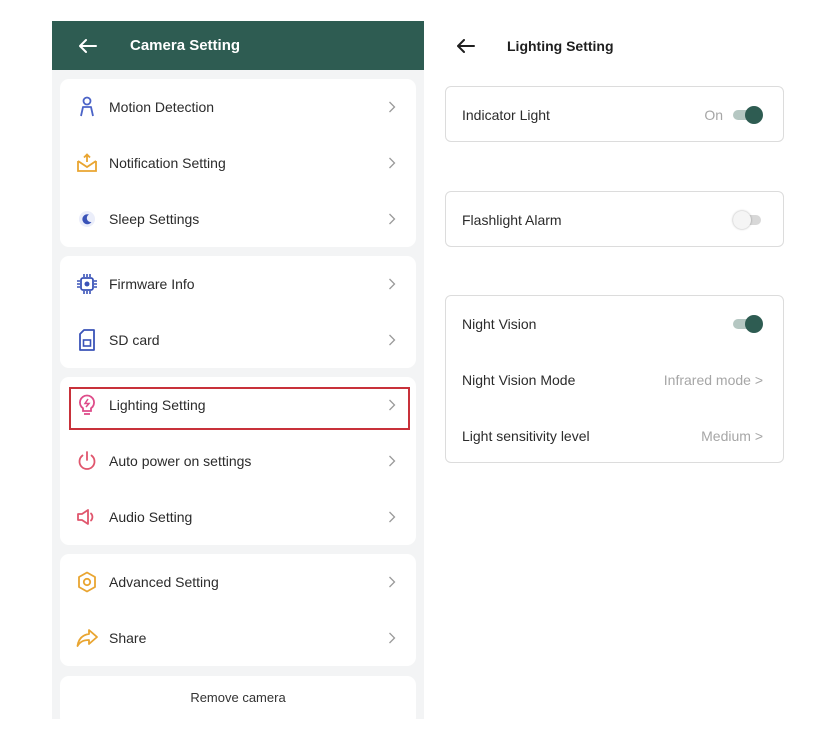 The height and width of the screenshot is (753, 821). What do you see at coordinates (519, 380) in the screenshot?
I see `night-vision-mode-label: Night Vision Mode` at bounding box center [519, 380].